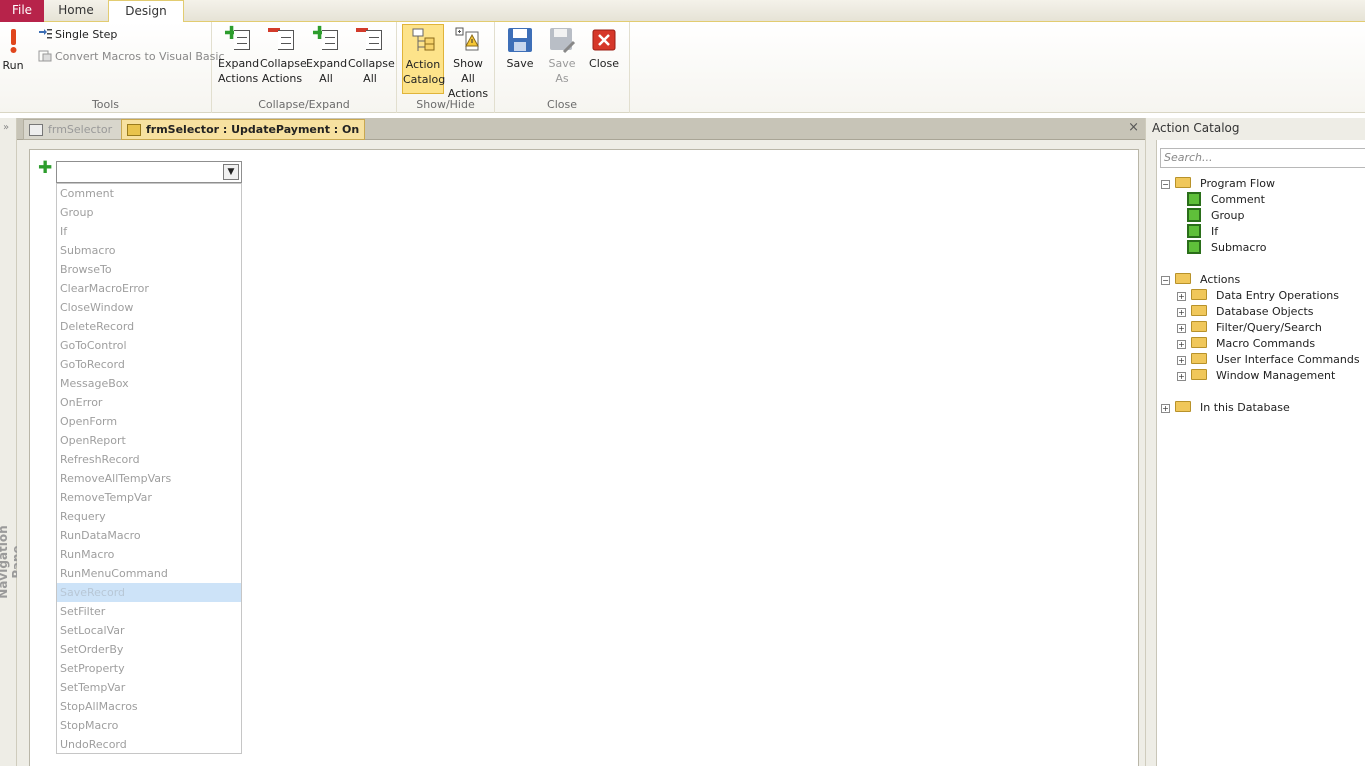 This screenshot has height=766, width=1365. Describe the element at coordinates (149, 307) in the screenshot. I see `action-option: CloseWindow` at that location.